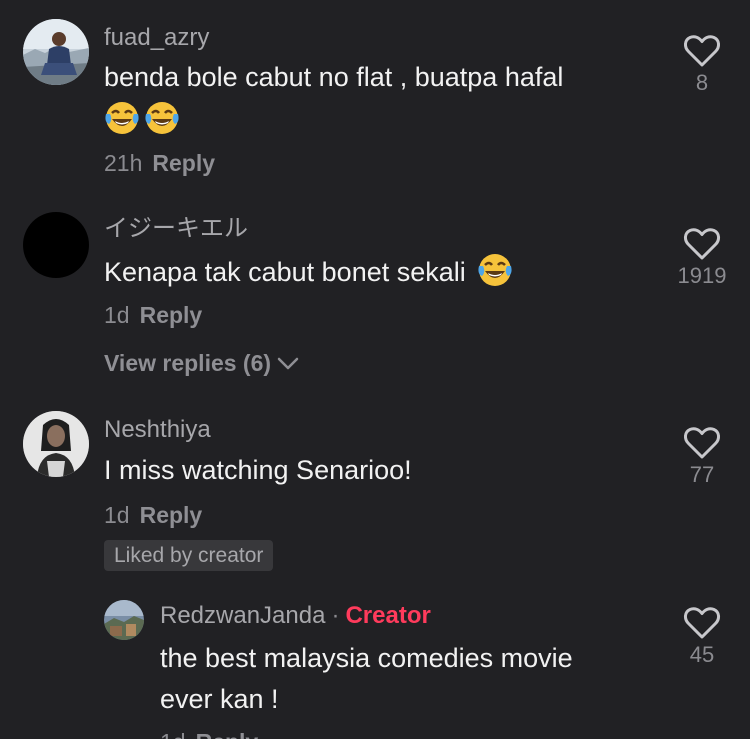  I want to click on like-count: 1919, so click(702, 275).